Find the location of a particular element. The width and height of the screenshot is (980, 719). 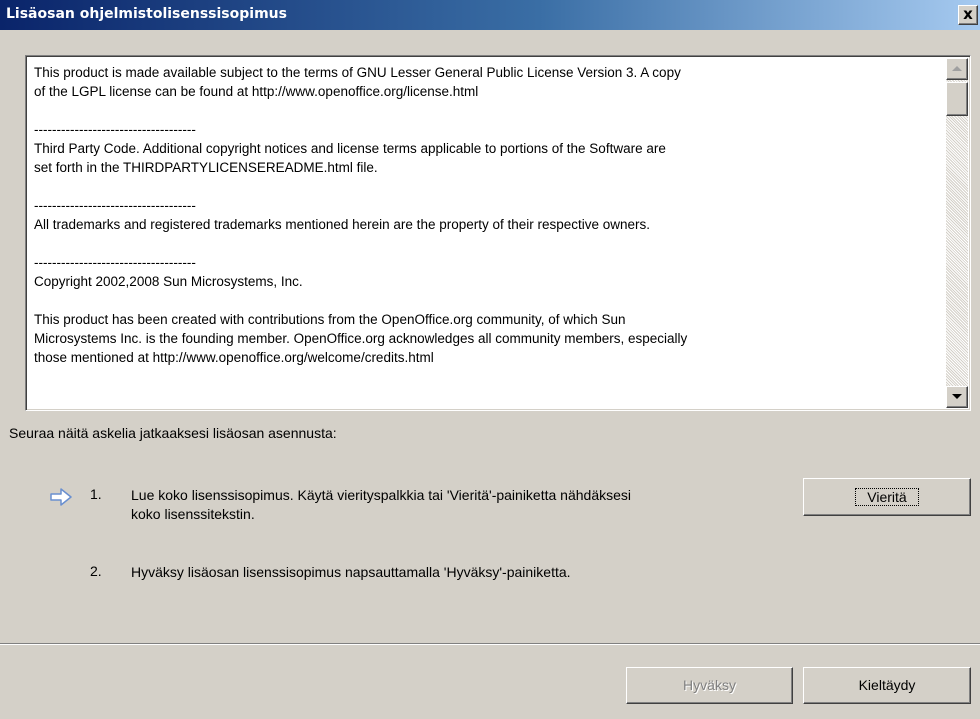

step-2-number: 2. is located at coordinates (96, 571).